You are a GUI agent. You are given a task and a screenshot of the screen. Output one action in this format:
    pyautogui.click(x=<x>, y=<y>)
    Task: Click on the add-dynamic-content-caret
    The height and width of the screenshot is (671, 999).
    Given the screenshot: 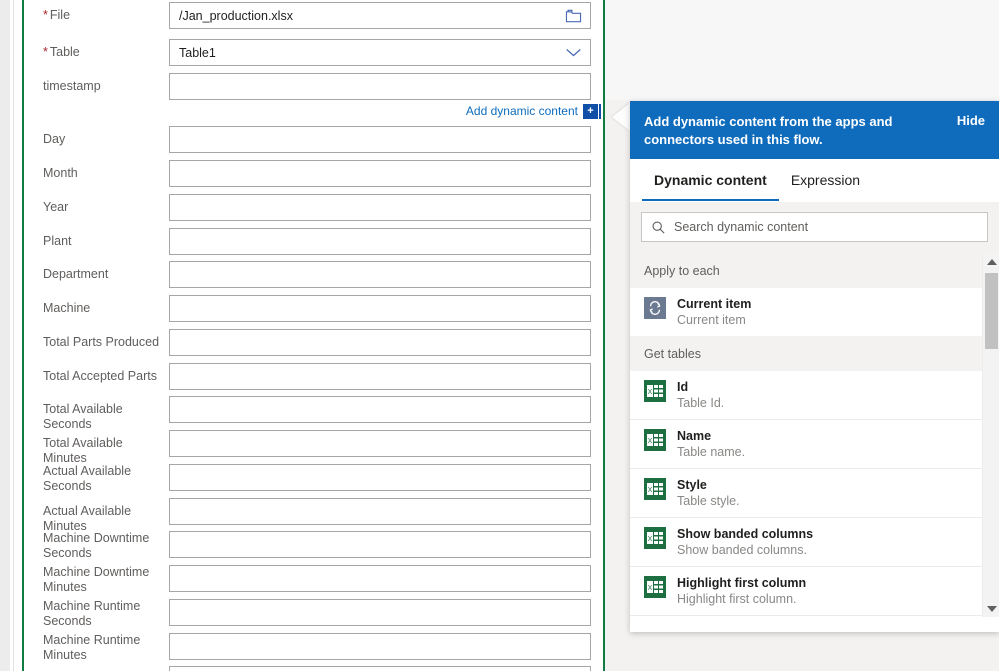 What is the action you would take?
    pyautogui.click(x=600, y=111)
    